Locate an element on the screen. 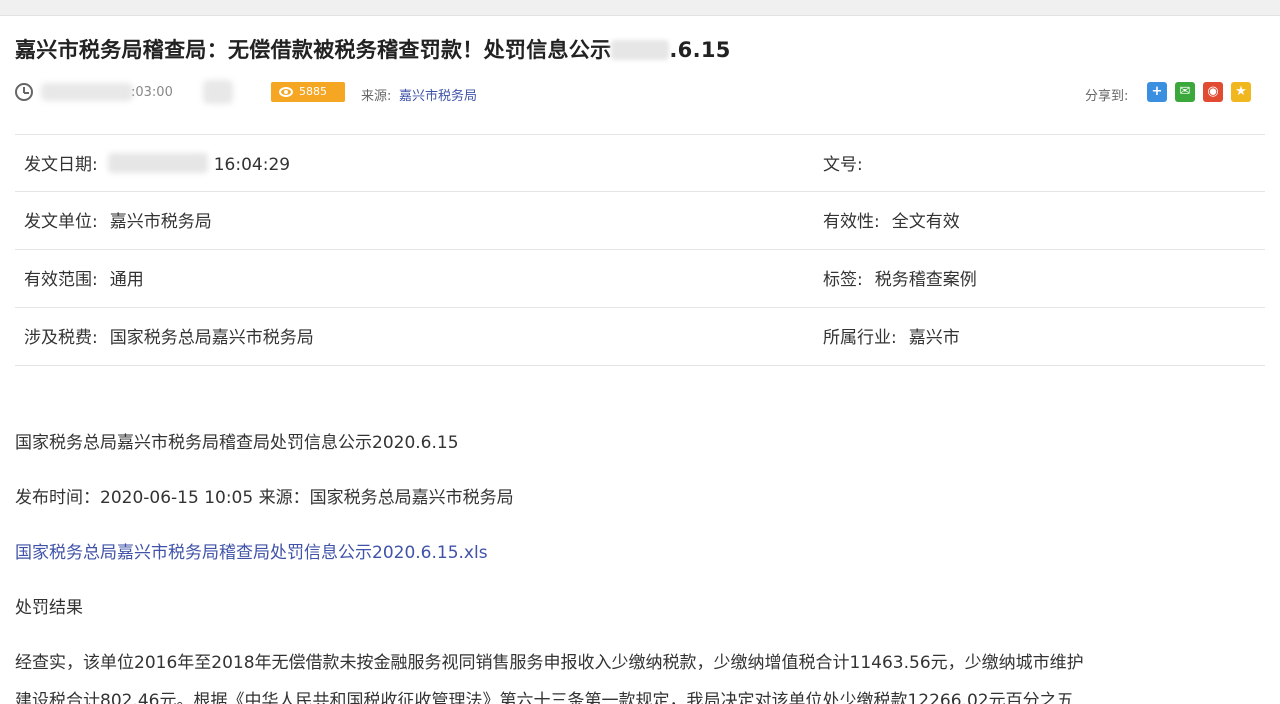 This screenshot has width=1280, height=704. views-badge: 5885 is located at coordinates (308, 92).